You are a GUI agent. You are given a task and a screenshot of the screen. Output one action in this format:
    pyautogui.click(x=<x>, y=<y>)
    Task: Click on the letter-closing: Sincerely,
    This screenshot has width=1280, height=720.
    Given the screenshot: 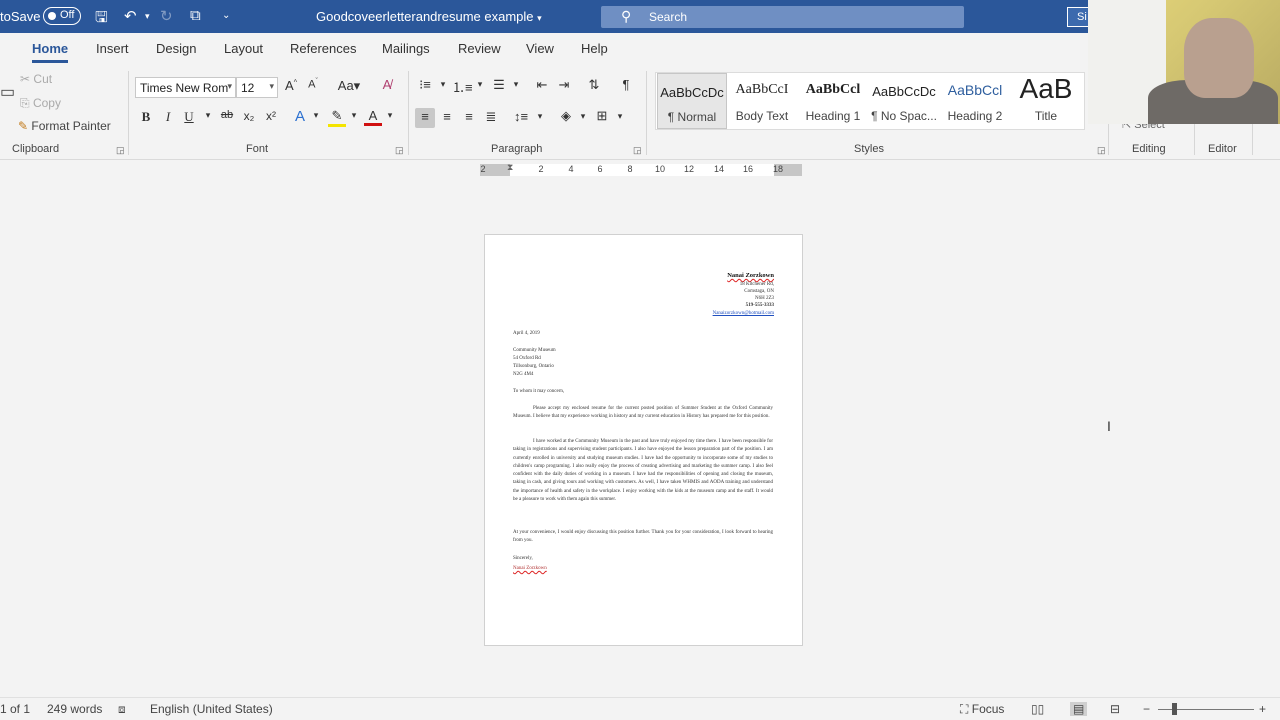 What is the action you would take?
    pyautogui.click(x=523, y=558)
    